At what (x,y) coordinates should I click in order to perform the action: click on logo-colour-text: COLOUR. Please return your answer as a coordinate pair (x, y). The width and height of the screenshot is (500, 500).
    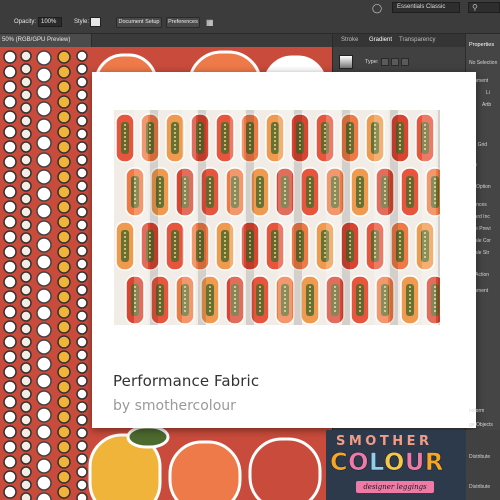
    Looking at the image, I should click on (387, 462).